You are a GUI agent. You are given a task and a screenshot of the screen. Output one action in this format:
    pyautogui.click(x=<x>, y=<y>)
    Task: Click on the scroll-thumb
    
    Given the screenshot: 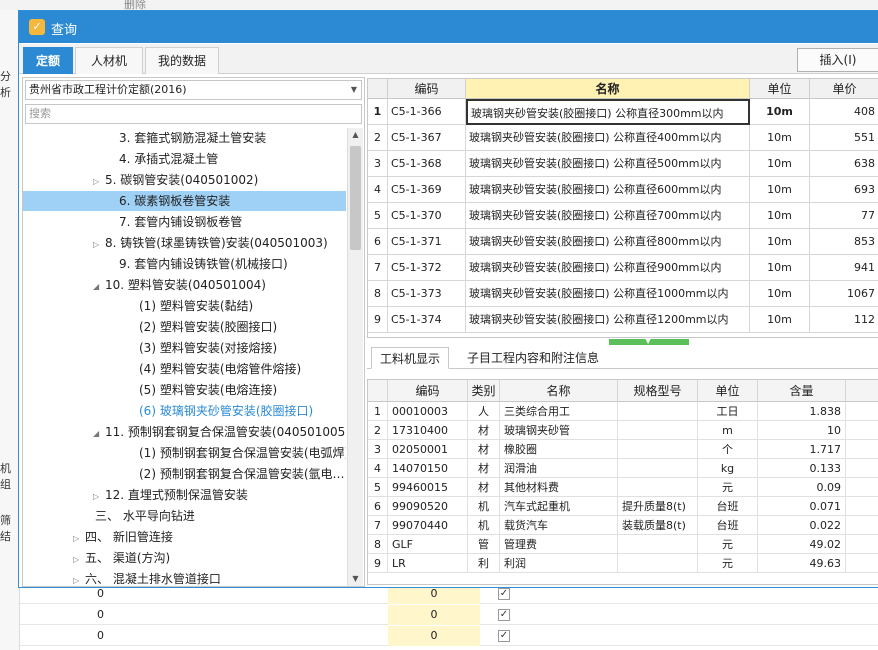 What is the action you would take?
    pyautogui.click(x=355, y=198)
    